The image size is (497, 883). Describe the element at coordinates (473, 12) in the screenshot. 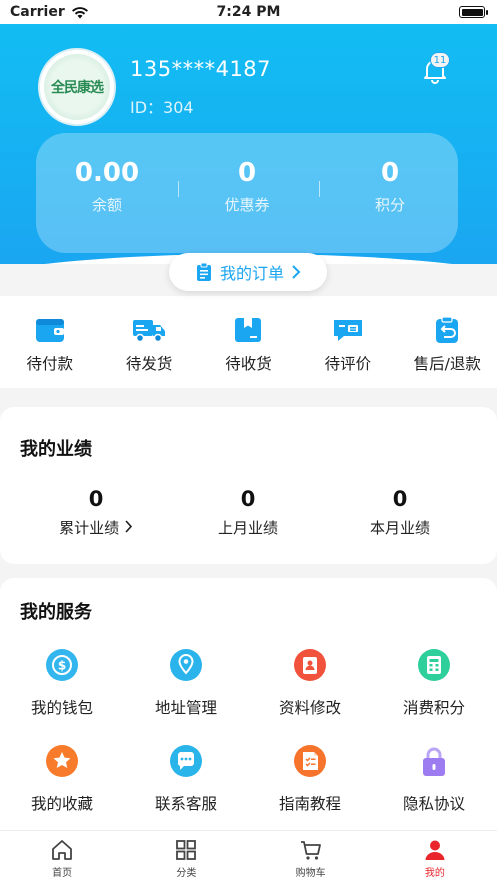

I see `battery-icon` at that location.